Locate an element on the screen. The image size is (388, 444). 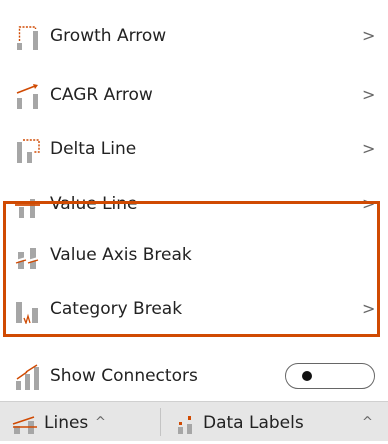
growth-arrow-icon is located at coordinates (28, 37).